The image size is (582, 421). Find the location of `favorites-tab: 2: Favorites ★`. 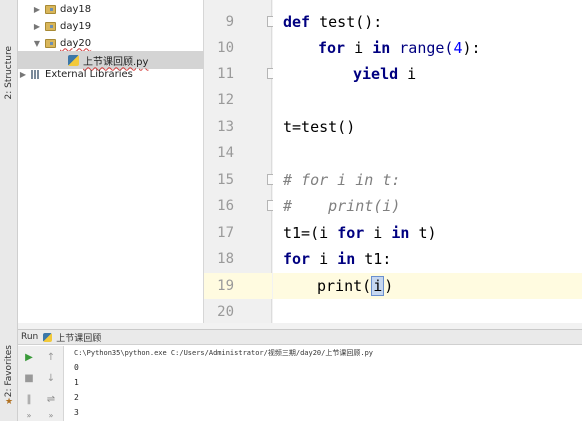

favorites-tab: 2: Favorites ★ is located at coordinates (9, 376).